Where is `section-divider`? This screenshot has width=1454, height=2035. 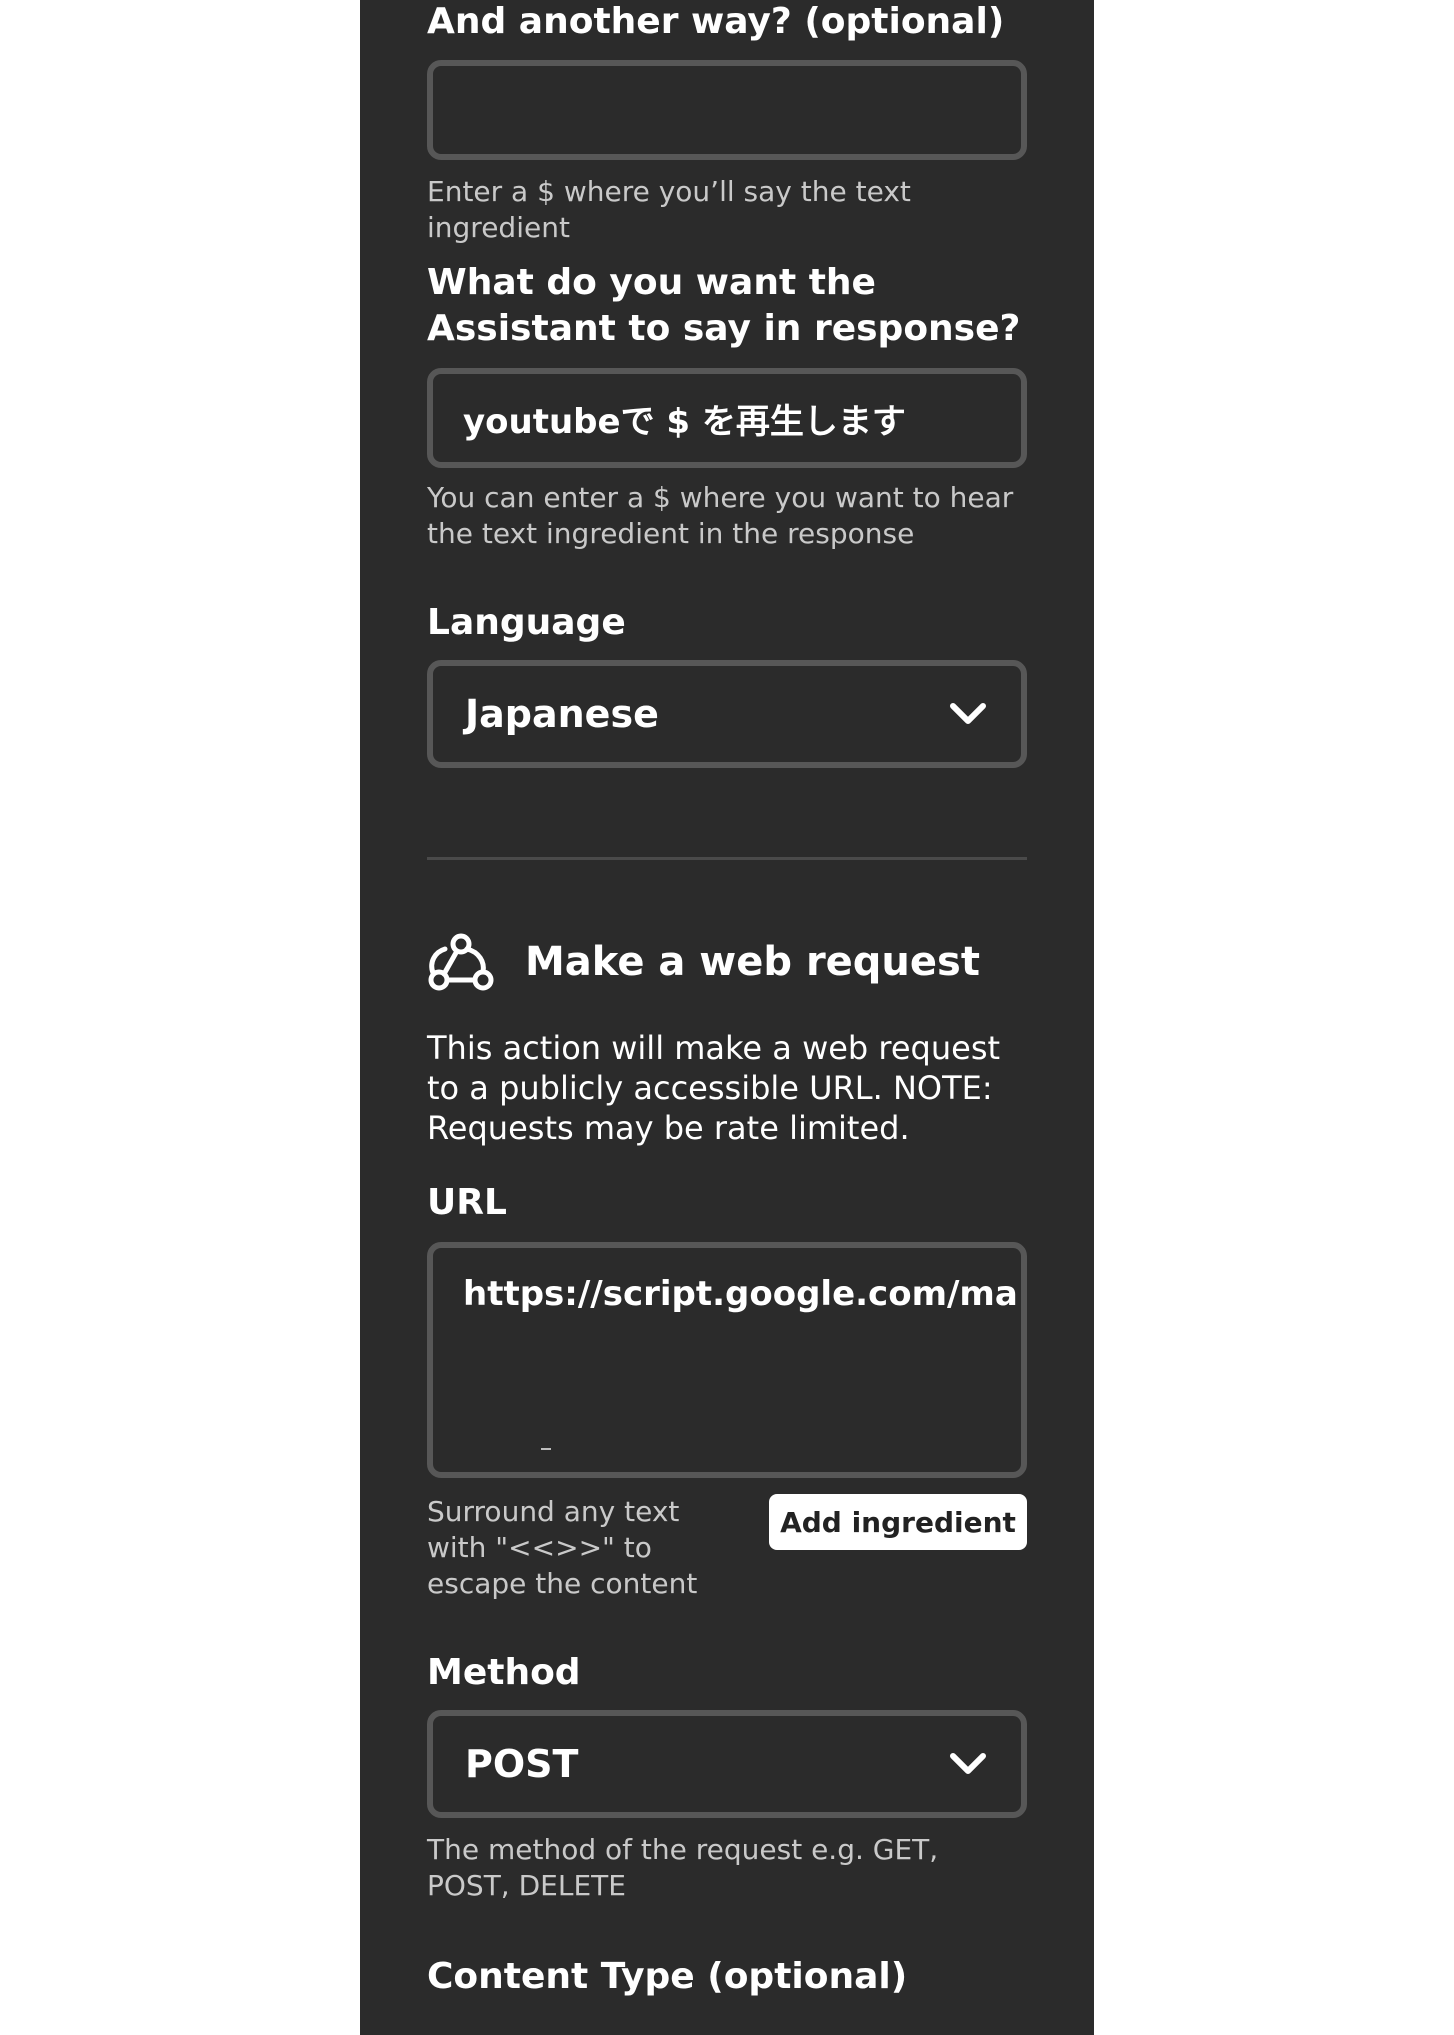
section-divider is located at coordinates (727, 858).